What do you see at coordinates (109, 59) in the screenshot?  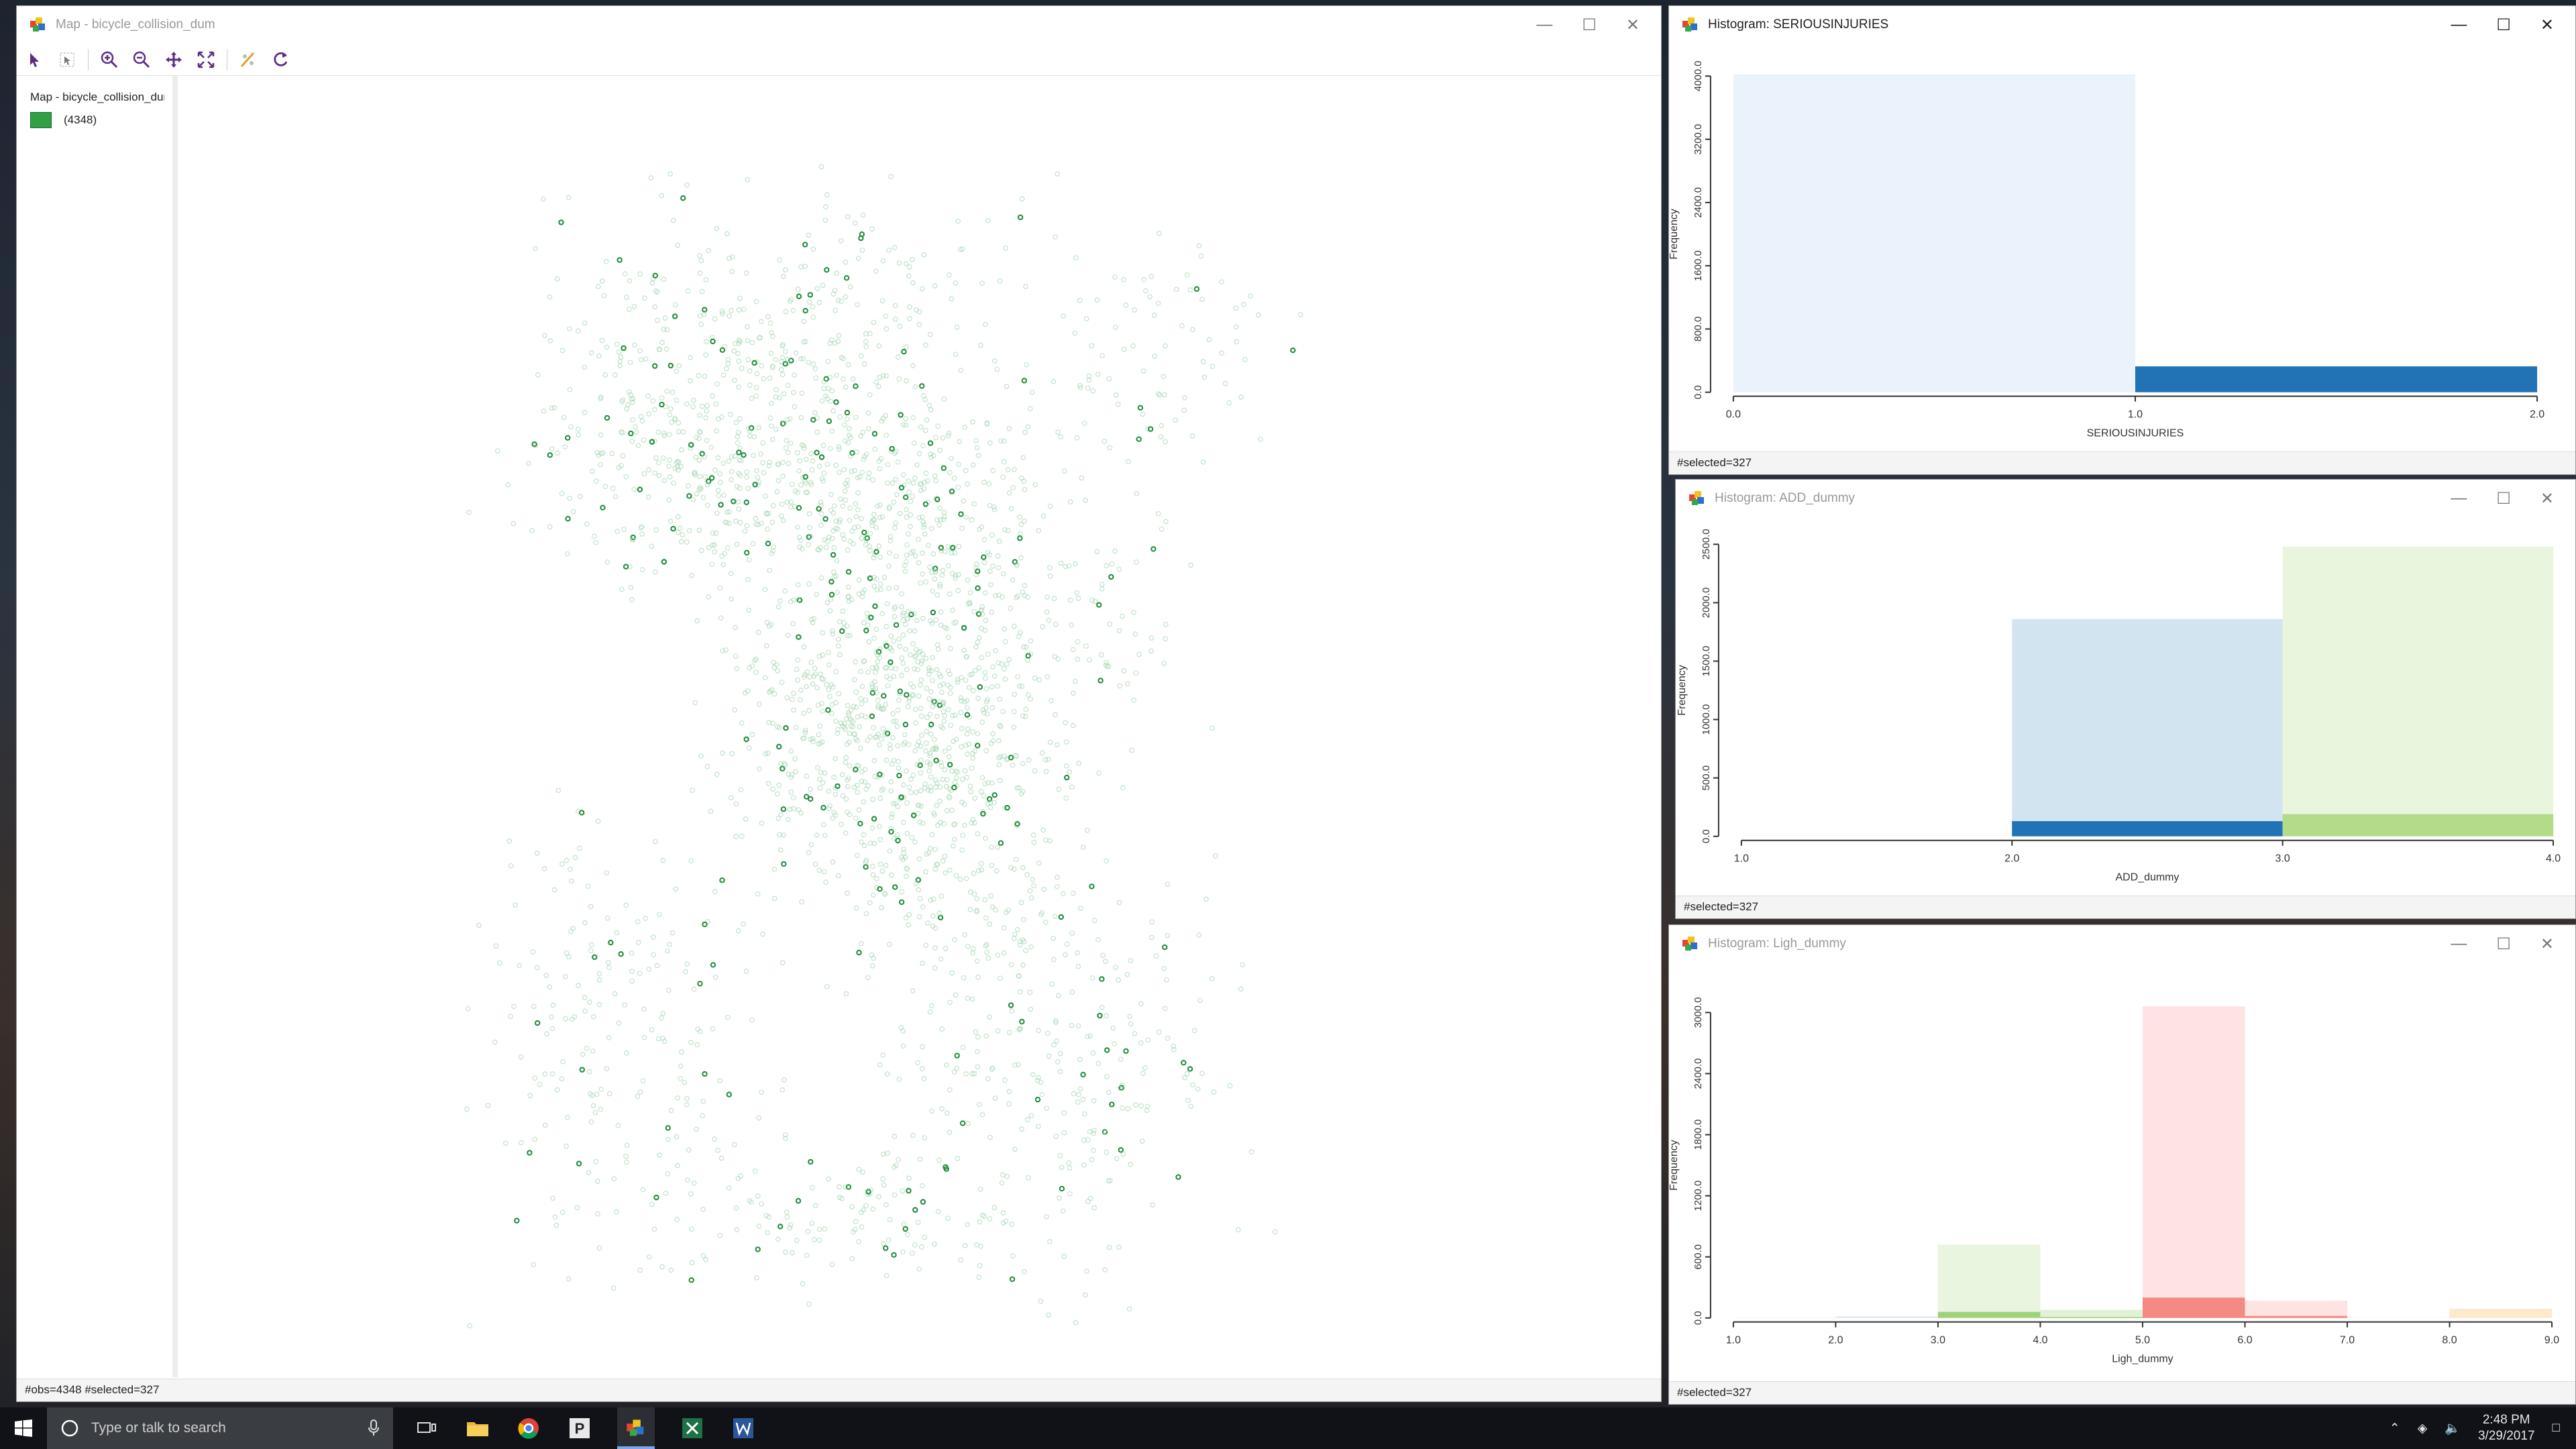 I see `zoom-in-icon` at bounding box center [109, 59].